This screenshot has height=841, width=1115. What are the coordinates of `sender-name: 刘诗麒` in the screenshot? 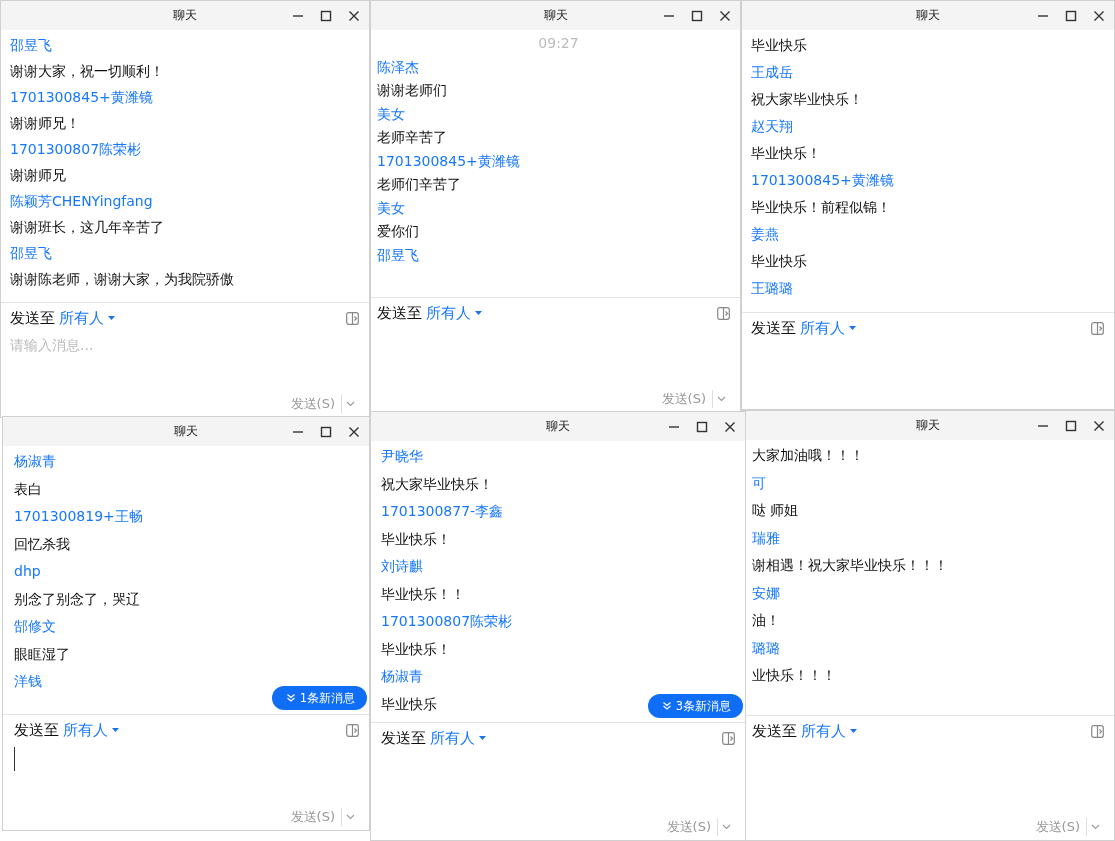 It's located at (402, 567).